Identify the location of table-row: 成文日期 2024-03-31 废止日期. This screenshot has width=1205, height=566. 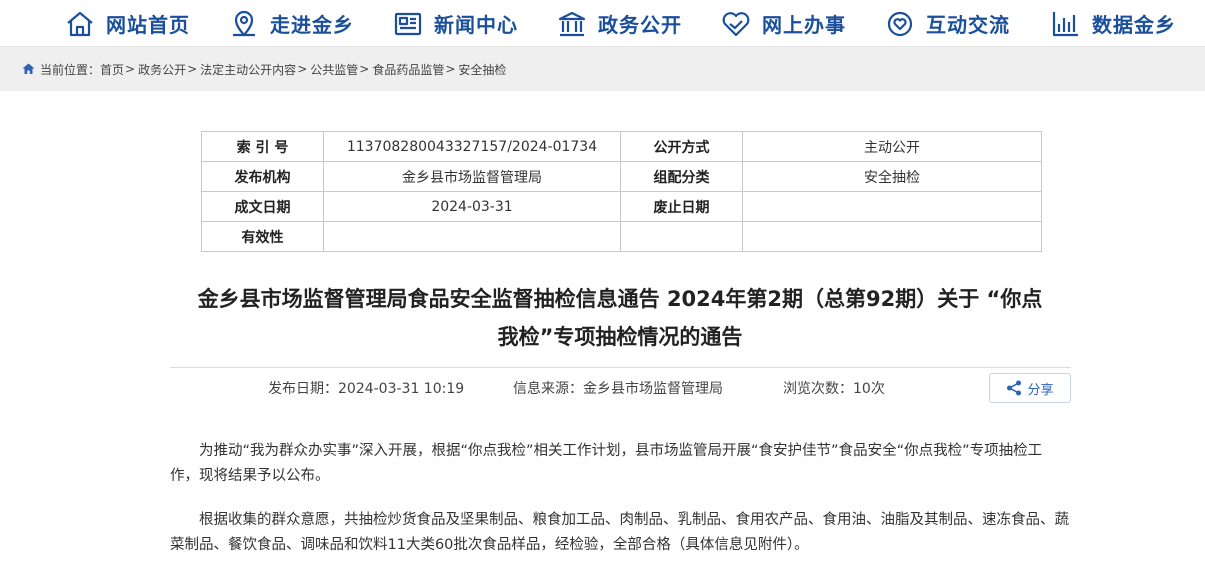
(621, 206).